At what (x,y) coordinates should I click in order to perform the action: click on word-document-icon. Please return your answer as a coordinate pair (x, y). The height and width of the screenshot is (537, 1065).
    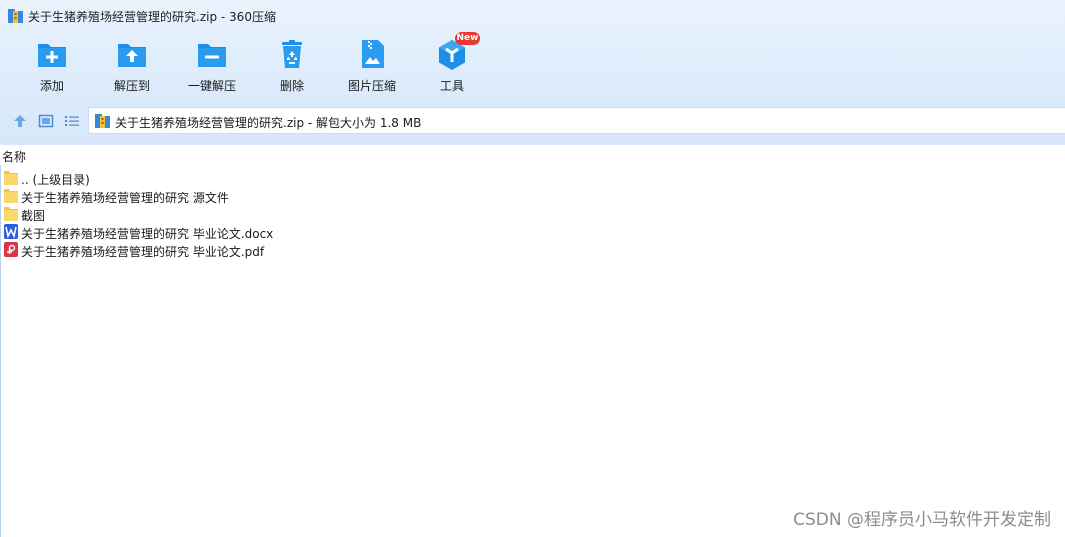
    Looking at the image, I should click on (11, 231).